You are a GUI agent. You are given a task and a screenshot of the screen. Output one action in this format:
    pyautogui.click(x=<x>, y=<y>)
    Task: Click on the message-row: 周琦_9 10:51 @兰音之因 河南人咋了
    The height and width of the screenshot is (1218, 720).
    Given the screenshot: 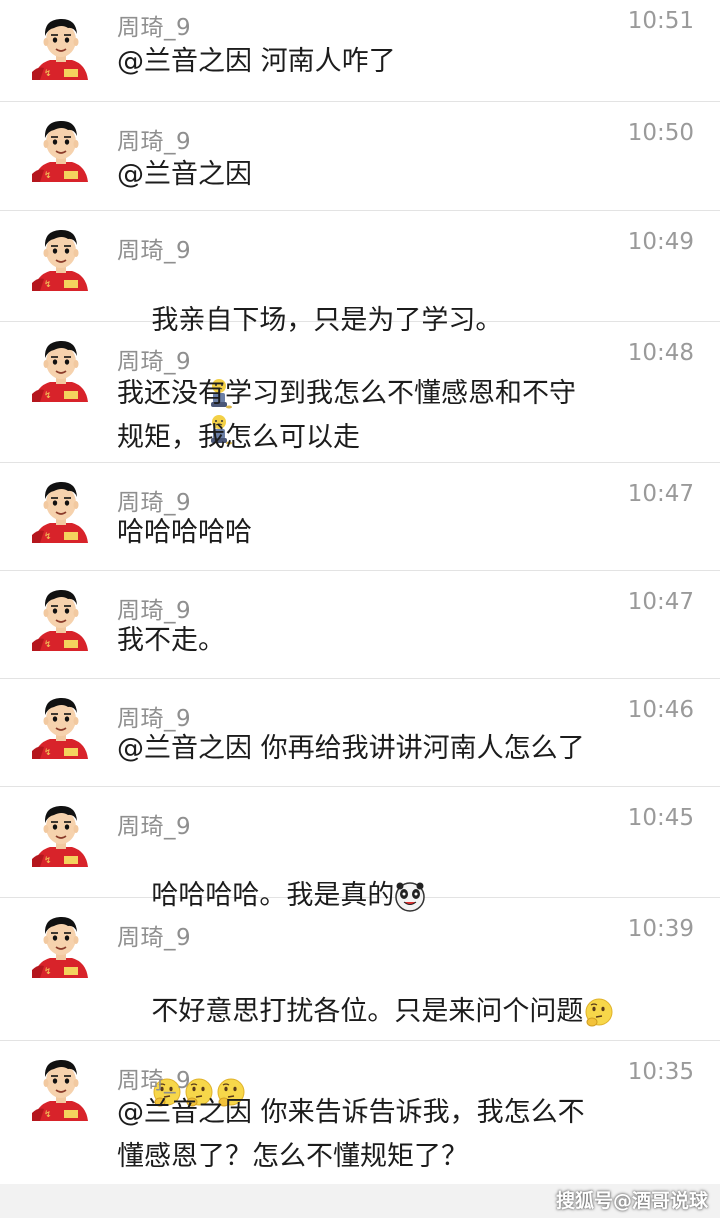 What is the action you would take?
    pyautogui.click(x=360, y=51)
    